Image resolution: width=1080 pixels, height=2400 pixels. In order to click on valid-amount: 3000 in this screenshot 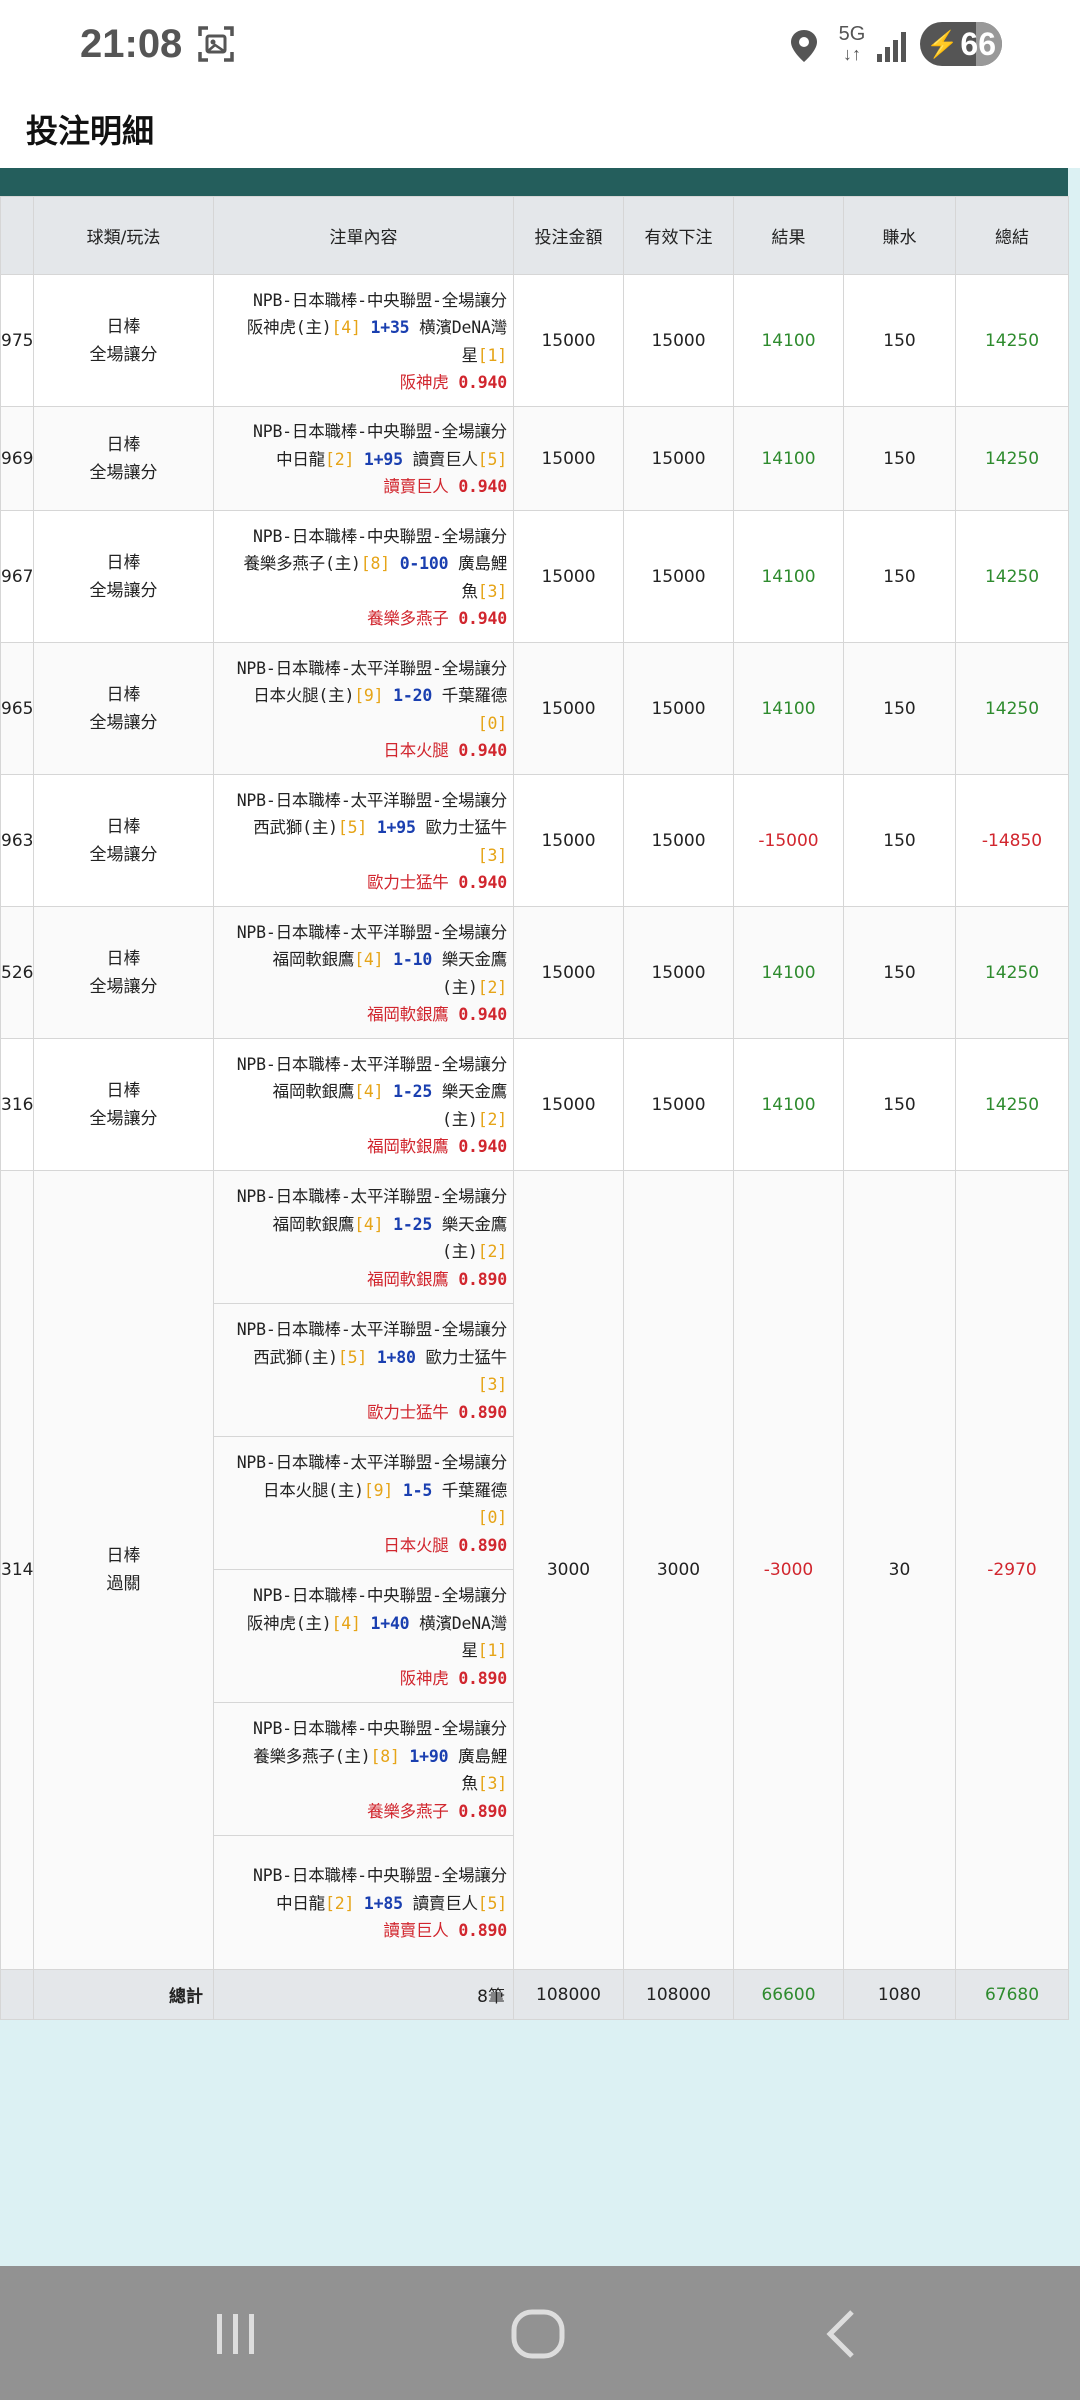, I will do `click(678, 1570)`.